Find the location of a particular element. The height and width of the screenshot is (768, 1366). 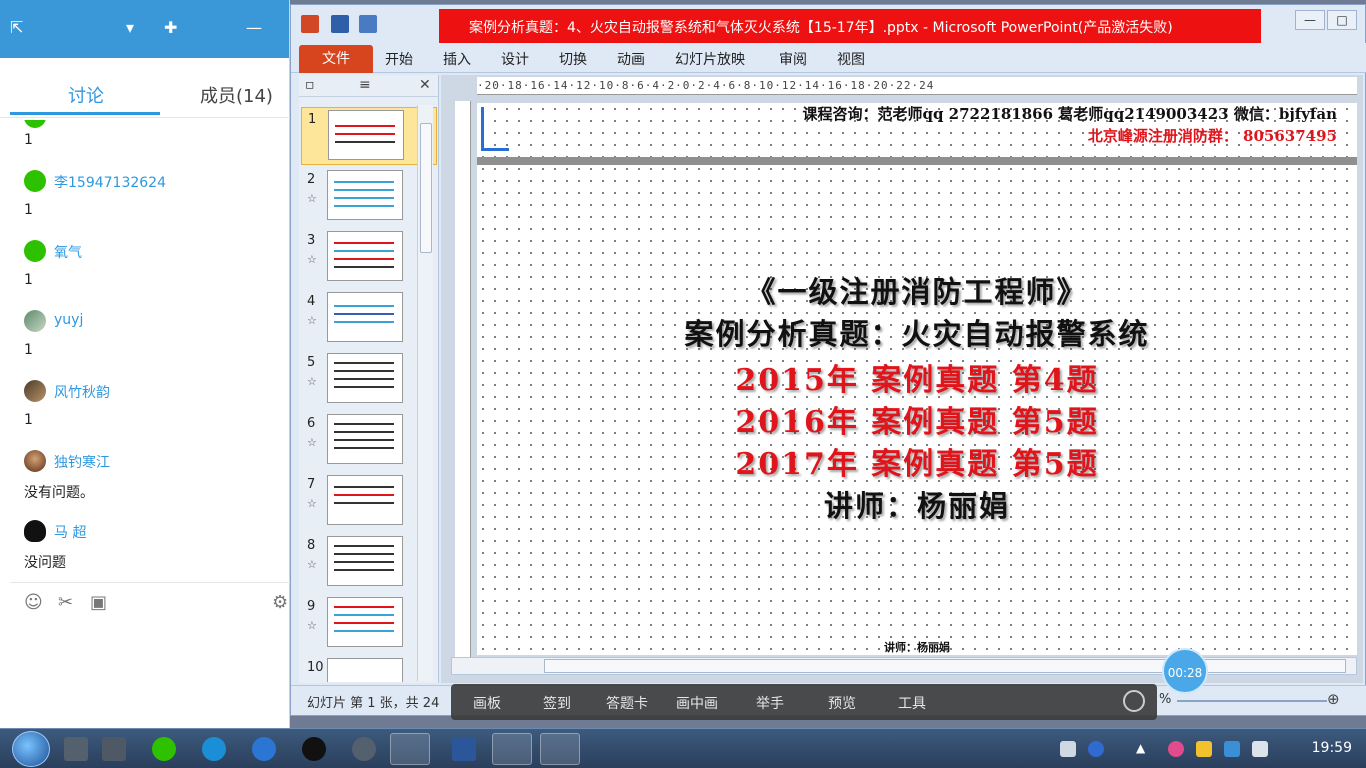

skype-icon is located at coordinates (214, 749).